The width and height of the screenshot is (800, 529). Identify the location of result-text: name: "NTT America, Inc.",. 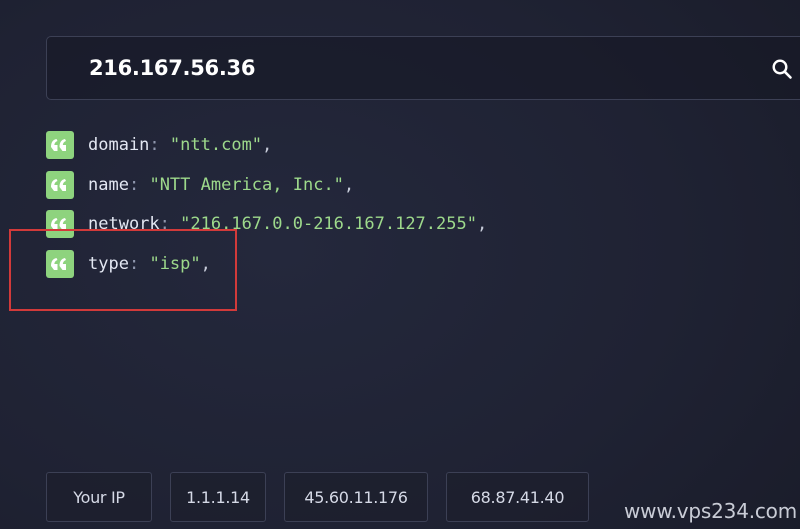
(221, 184).